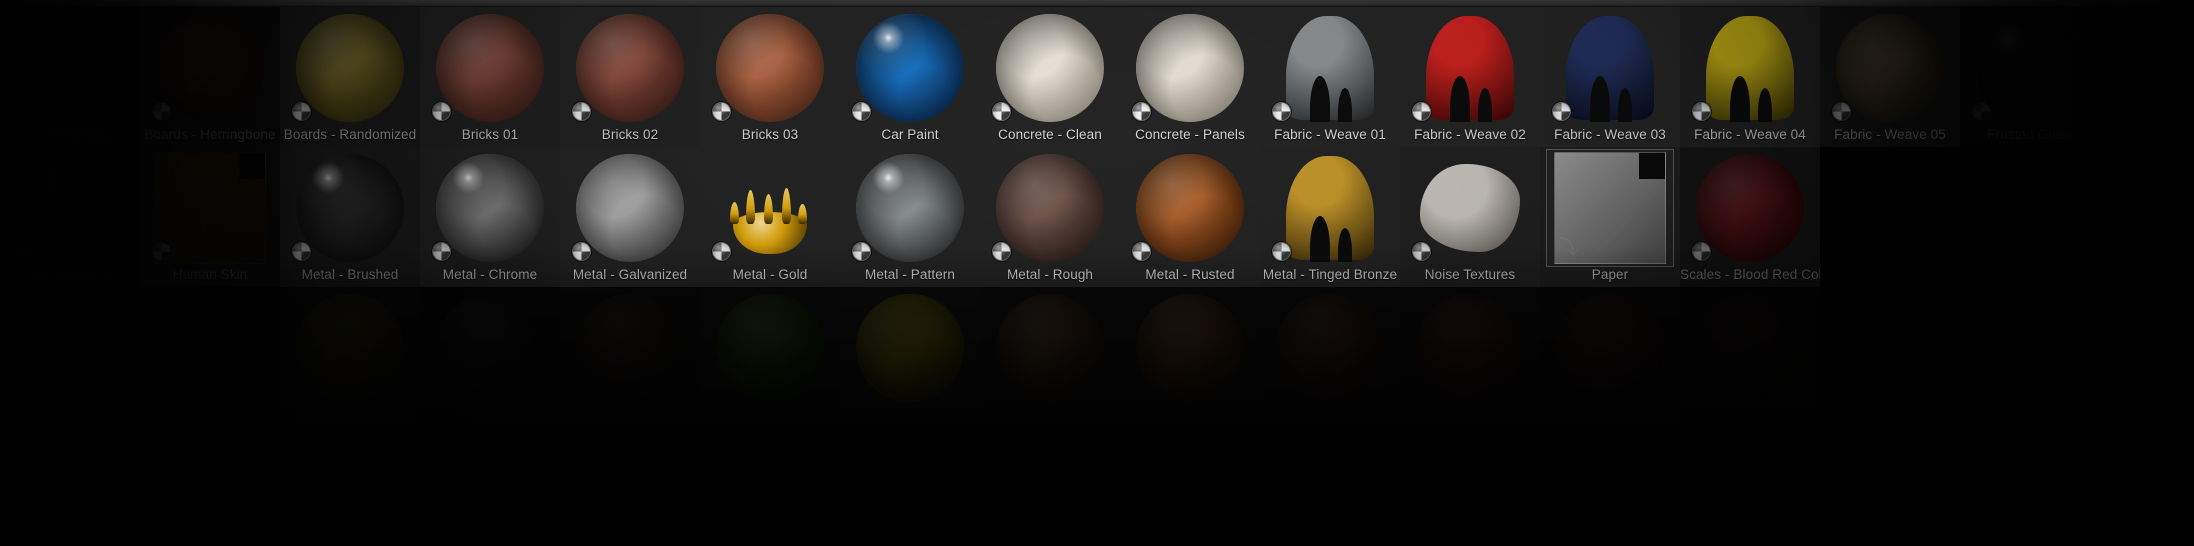 Image resolution: width=2194 pixels, height=546 pixels. I want to click on material-cell: Metal - Tinged Bronze, so click(1330, 217).